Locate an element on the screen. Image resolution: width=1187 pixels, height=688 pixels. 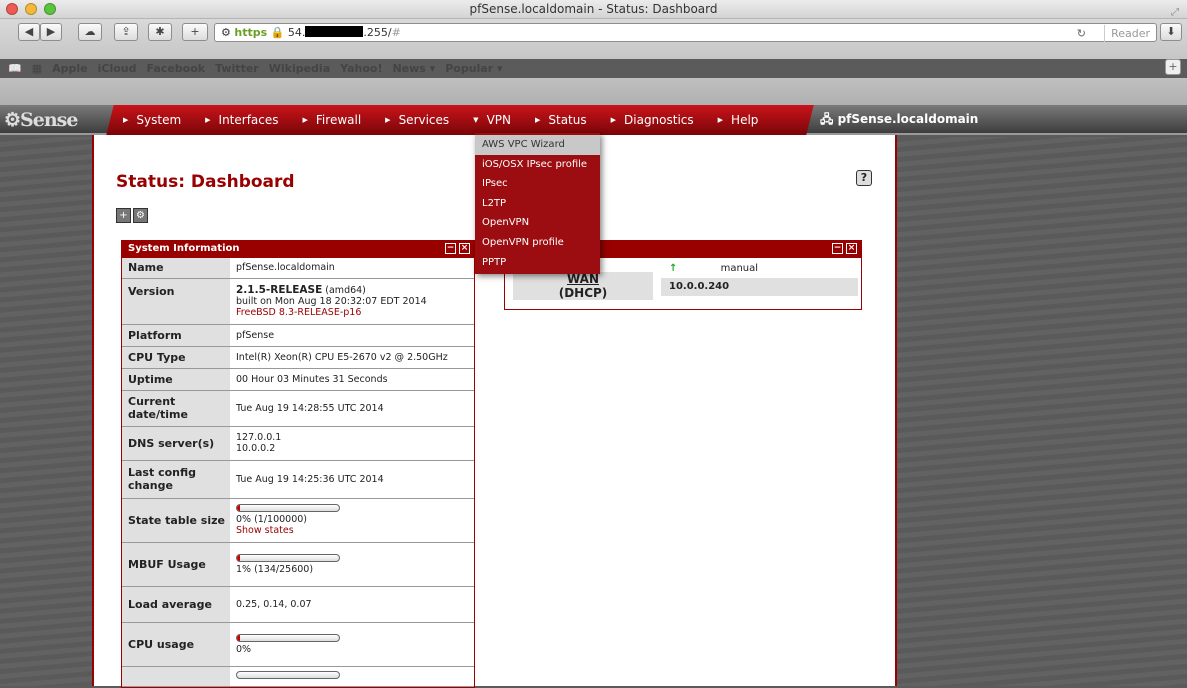
menu-item-openvpn: OpenVPN is located at coordinates (537, 223).